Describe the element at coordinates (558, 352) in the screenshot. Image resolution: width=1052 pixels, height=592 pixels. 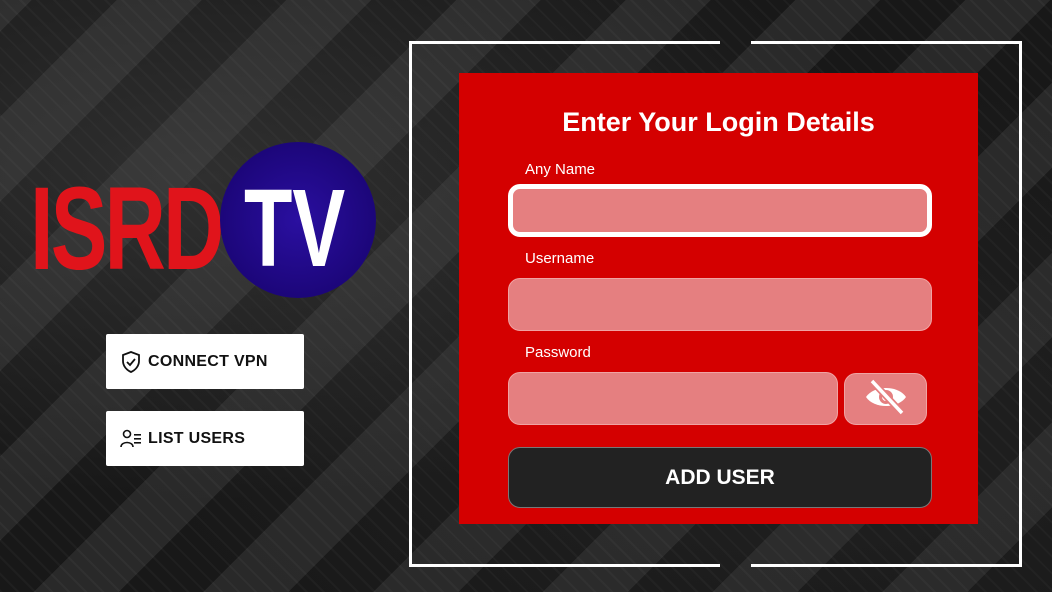
I see `password-label: Password` at that location.